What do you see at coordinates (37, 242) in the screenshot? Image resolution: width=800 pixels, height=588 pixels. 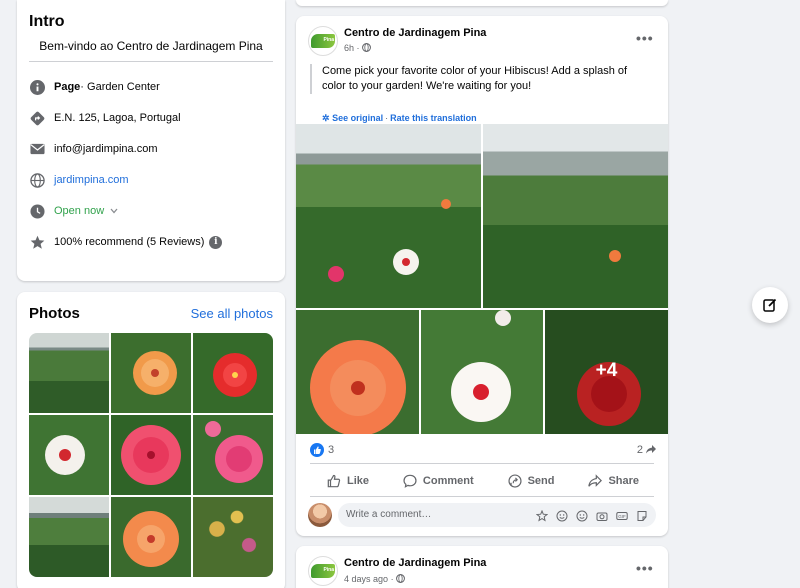 I see `star-icon` at bounding box center [37, 242].